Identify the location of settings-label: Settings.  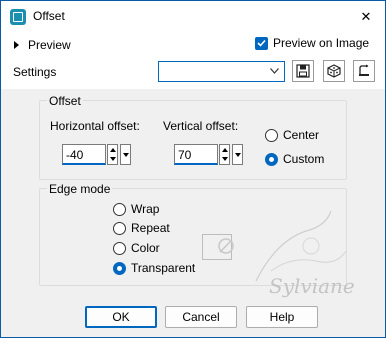
(35, 72).